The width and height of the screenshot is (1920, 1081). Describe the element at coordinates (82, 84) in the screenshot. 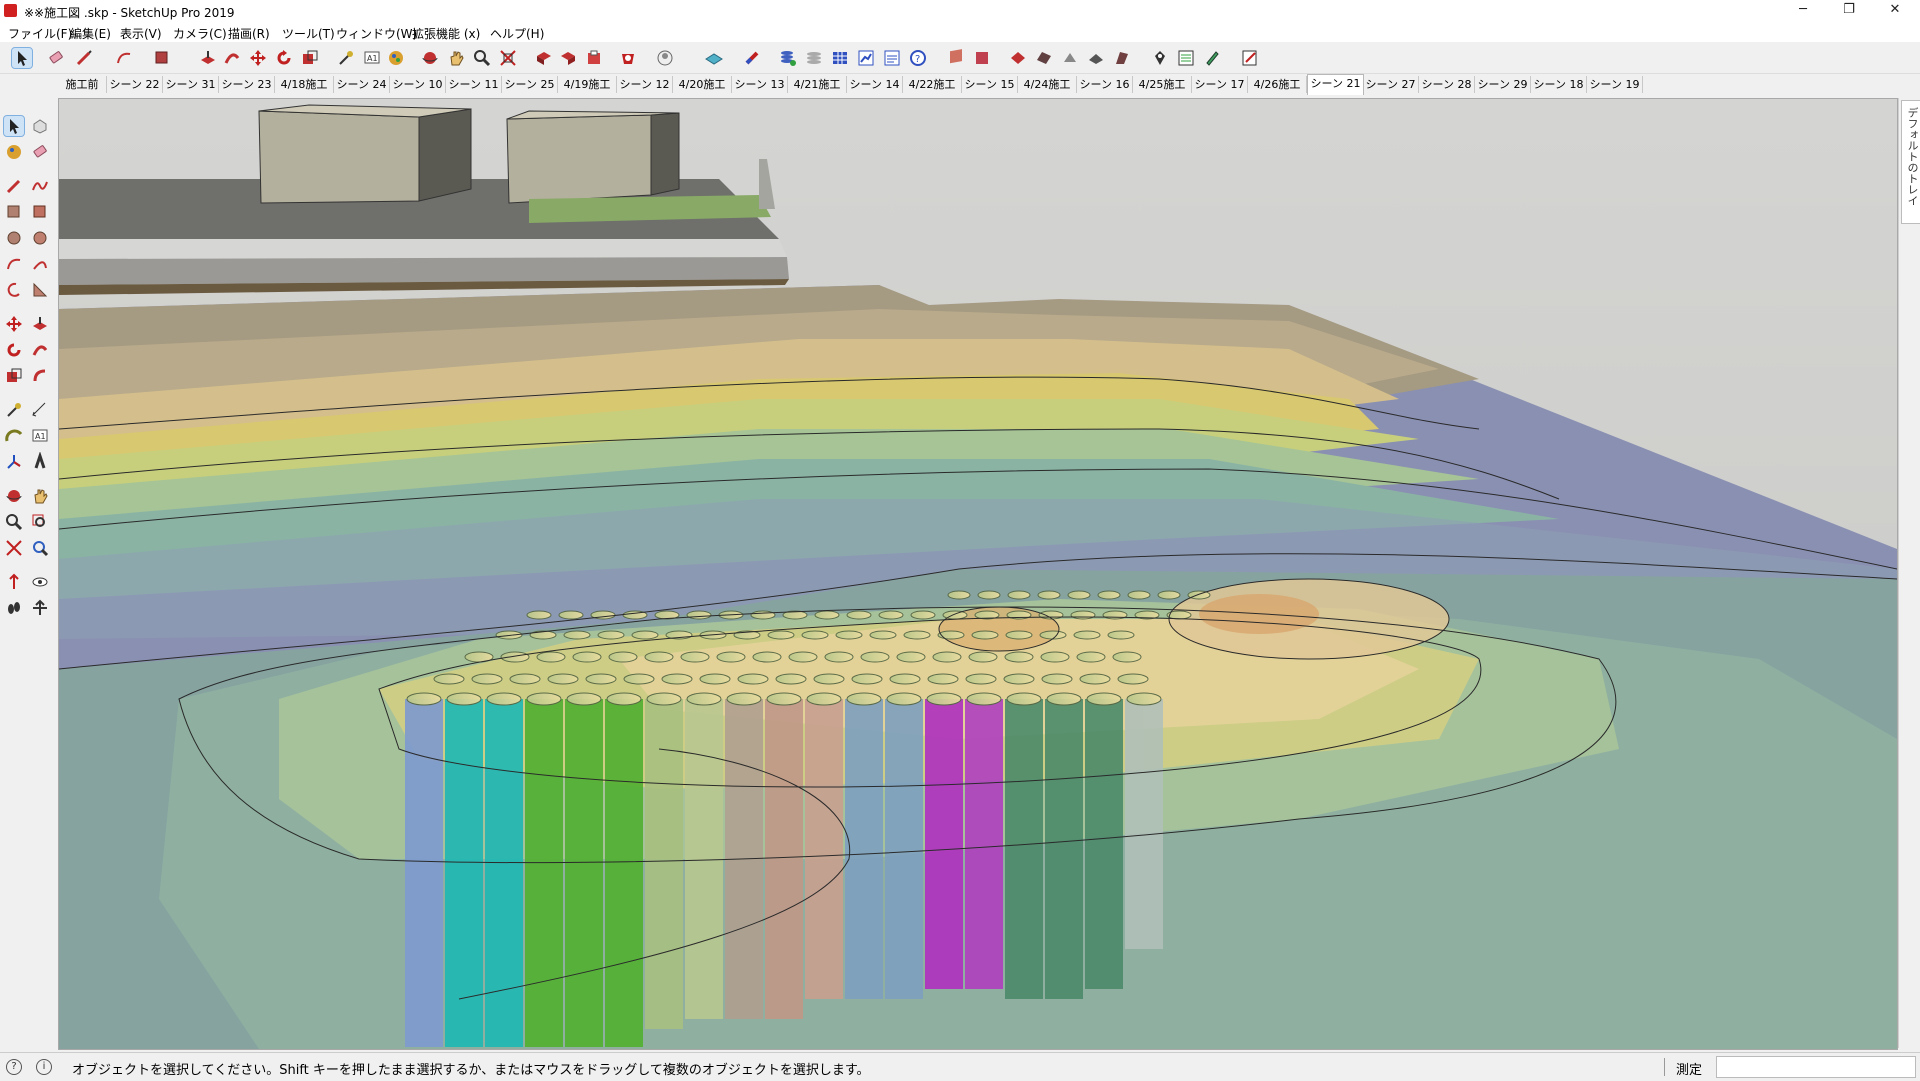

I see `tab-scene: 施工前` at that location.